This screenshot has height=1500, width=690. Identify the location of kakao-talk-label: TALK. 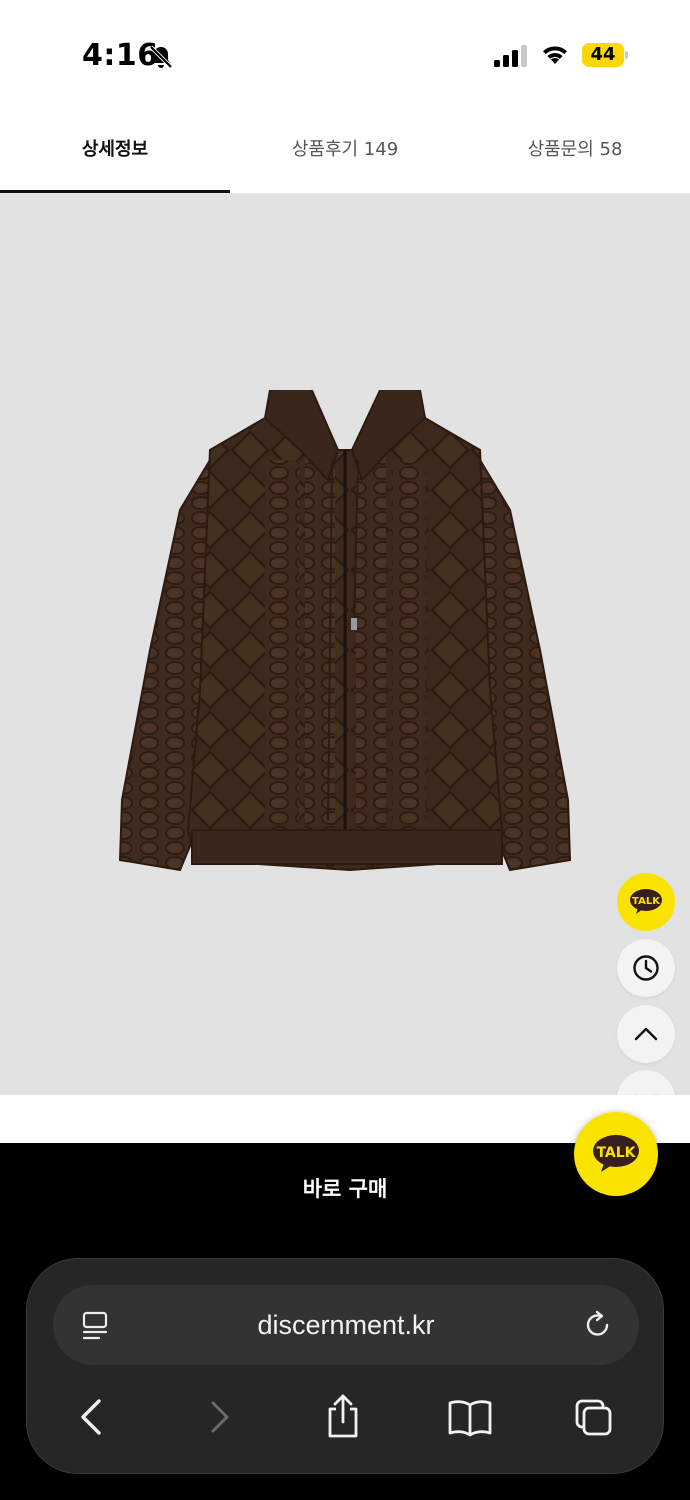
(646, 901).